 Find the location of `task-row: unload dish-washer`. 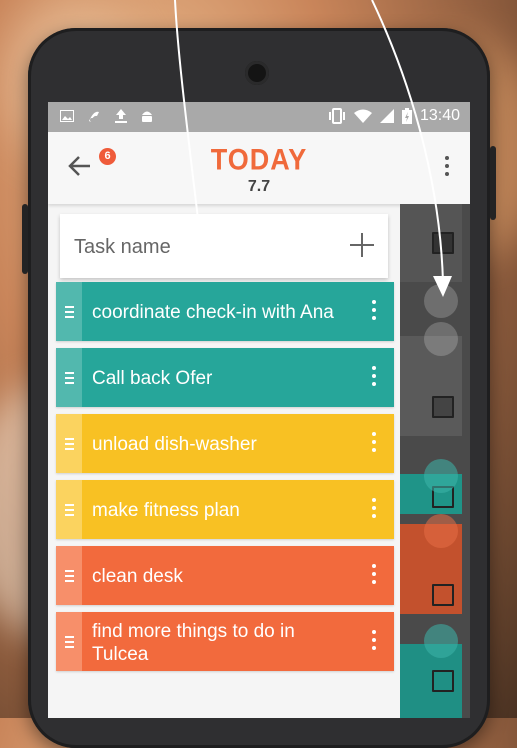

task-row: unload dish-washer is located at coordinates (225, 443).